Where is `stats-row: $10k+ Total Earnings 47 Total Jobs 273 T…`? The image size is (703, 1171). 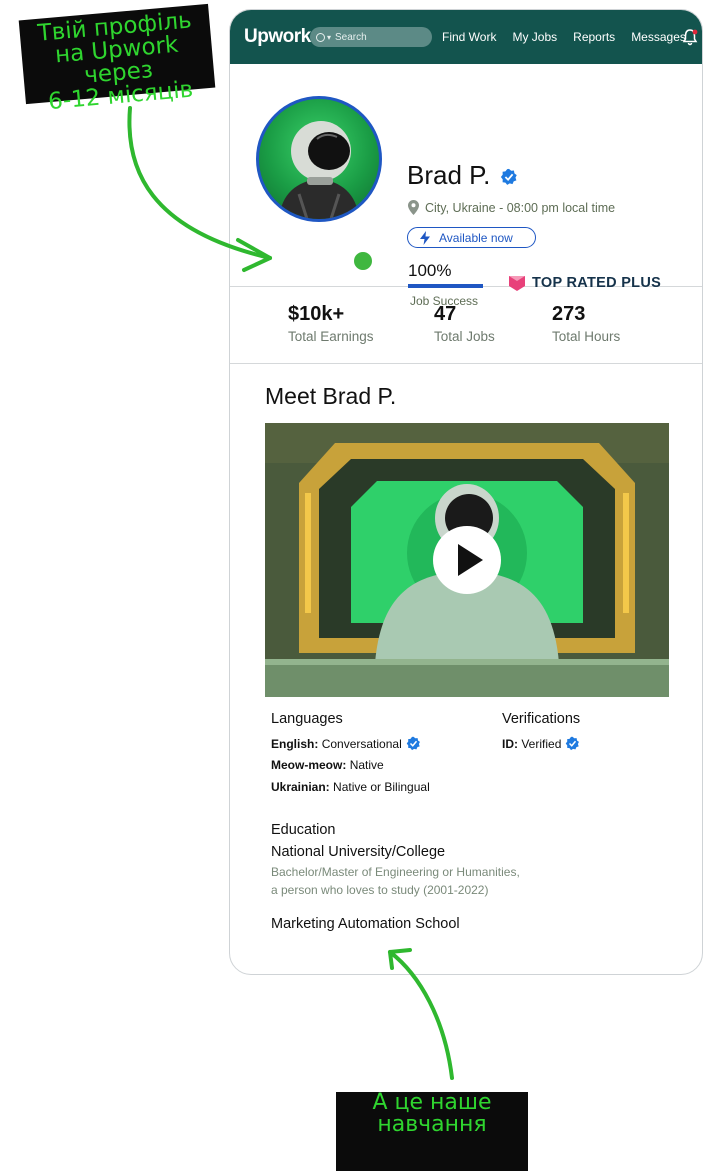
stats-row: $10k+ Total Earnings 47 Total Jobs 273 T… is located at coordinates (466, 325).